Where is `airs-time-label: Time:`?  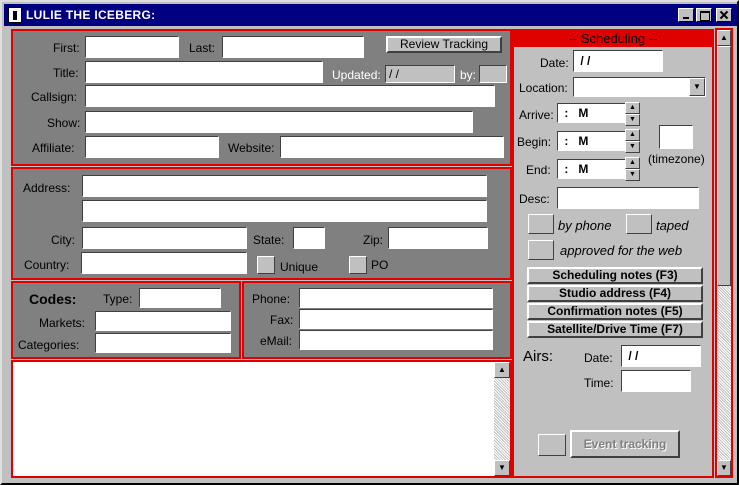
airs-time-label: Time: is located at coordinates (599, 383).